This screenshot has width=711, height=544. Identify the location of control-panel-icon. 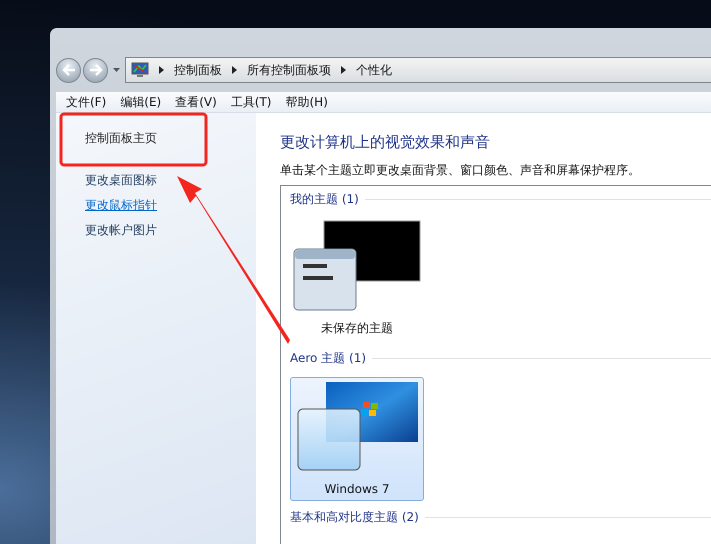
(140, 70).